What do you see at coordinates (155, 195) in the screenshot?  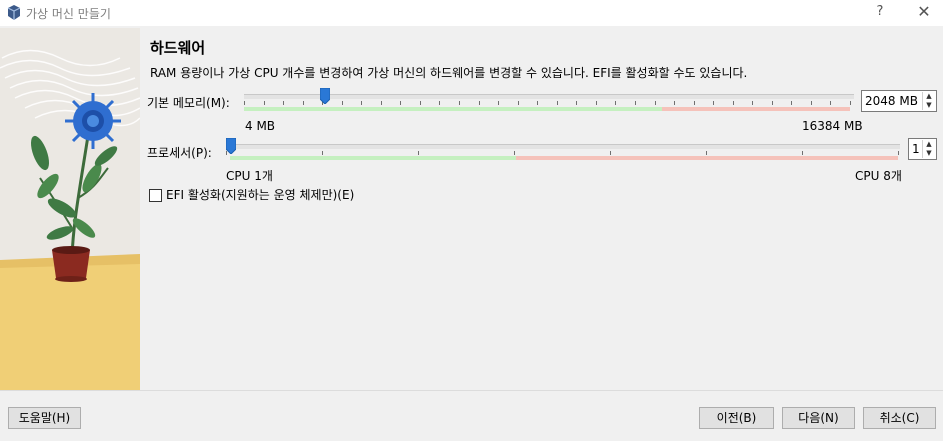 I see `efi-checkbox` at bounding box center [155, 195].